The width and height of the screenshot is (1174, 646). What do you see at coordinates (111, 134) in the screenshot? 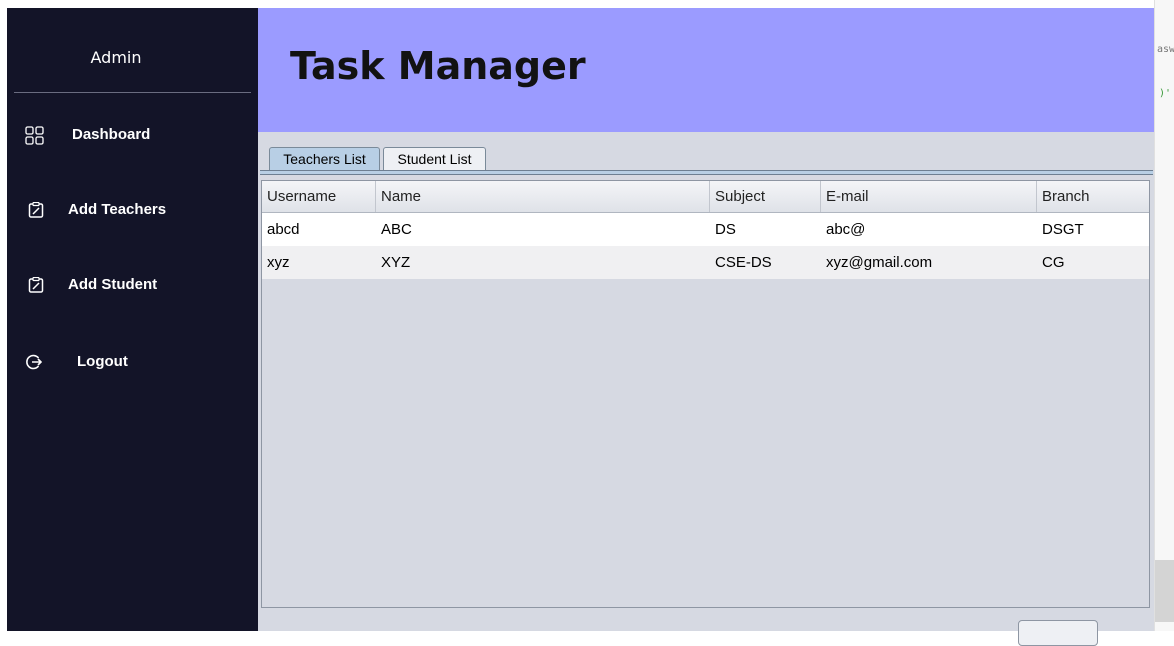
I see `sidebar-item-label: Dashboard` at bounding box center [111, 134].